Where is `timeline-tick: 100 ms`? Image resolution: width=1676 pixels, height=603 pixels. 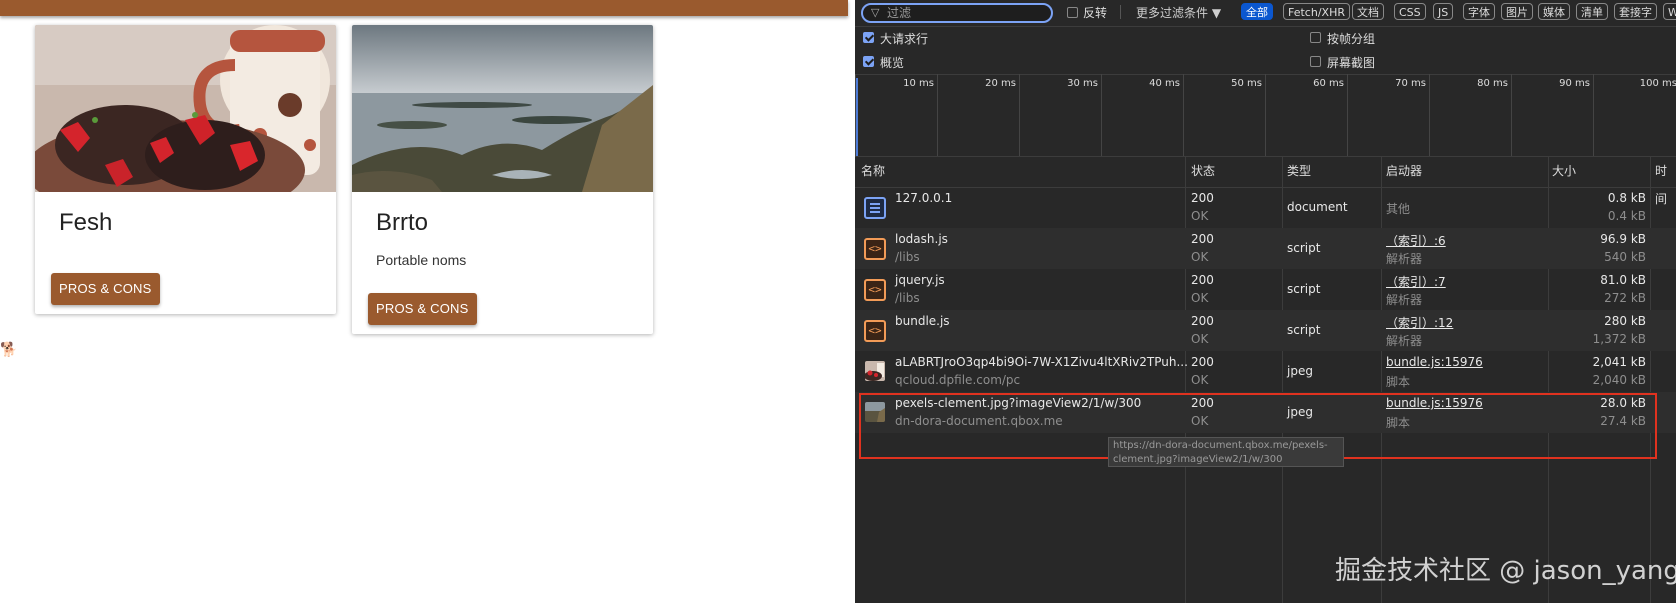 timeline-tick: 100 ms is located at coordinates (1634, 115).